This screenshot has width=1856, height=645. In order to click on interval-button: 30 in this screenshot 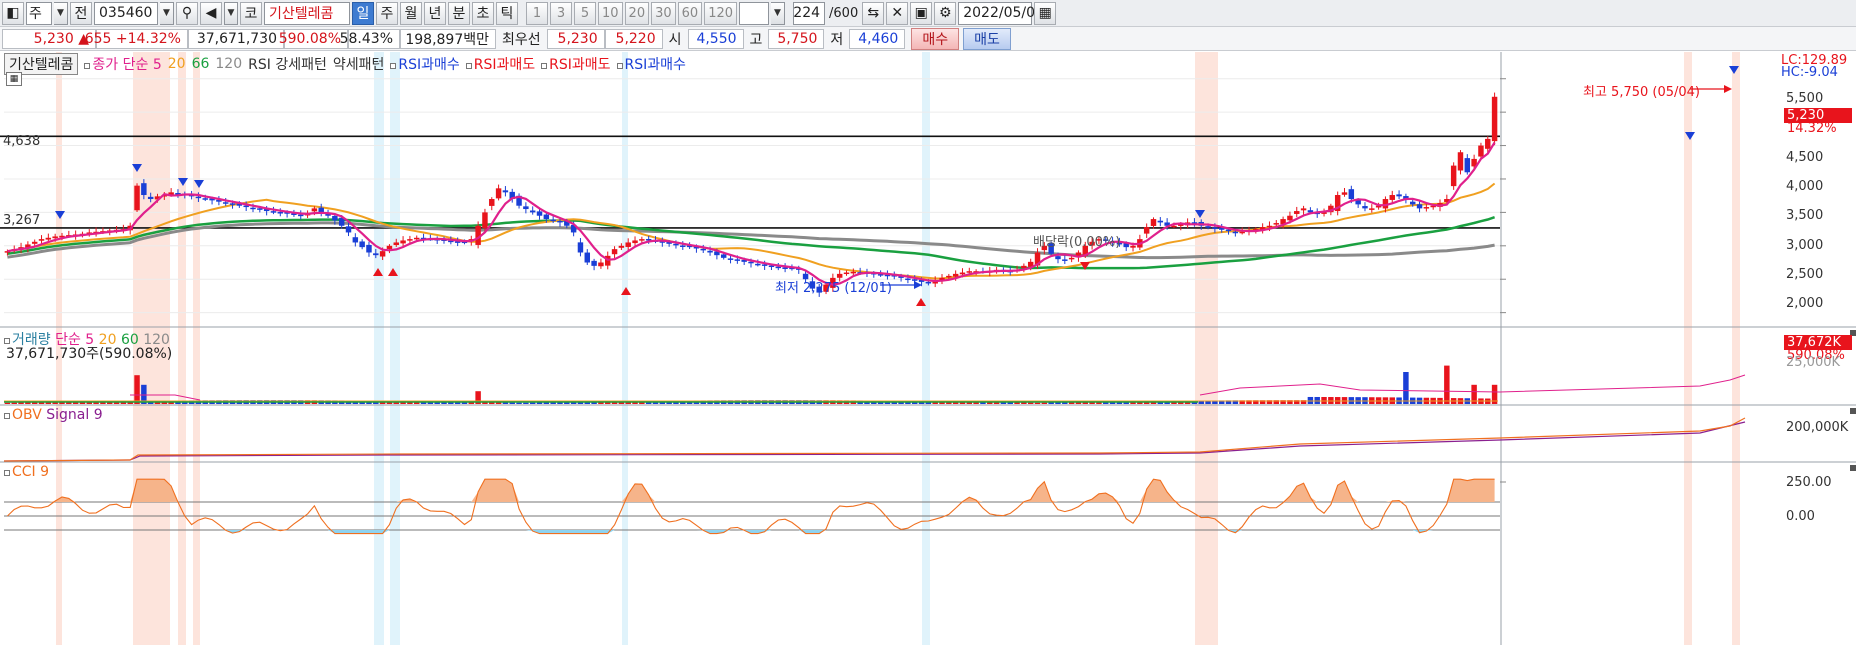, I will do `click(663, 13)`.